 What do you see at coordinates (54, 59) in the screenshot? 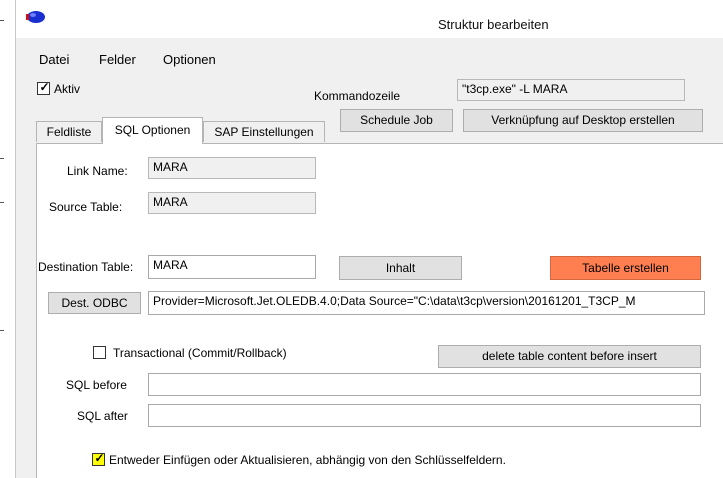
I see `menu-datei: Datei` at bounding box center [54, 59].